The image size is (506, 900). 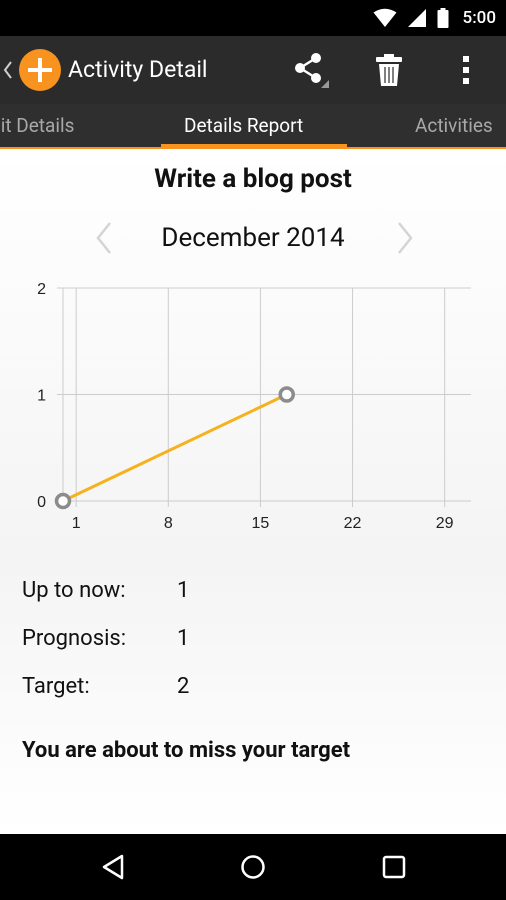 I want to click on tab-activities: Activities, so click(x=454, y=126).